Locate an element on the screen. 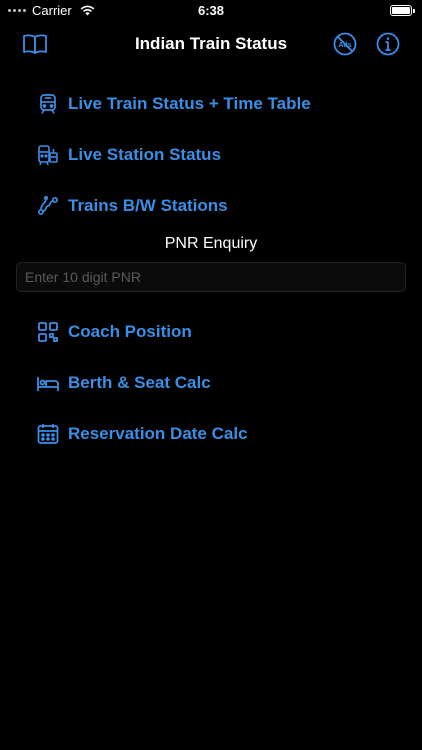  menu-label: Coach Position is located at coordinates (130, 331).